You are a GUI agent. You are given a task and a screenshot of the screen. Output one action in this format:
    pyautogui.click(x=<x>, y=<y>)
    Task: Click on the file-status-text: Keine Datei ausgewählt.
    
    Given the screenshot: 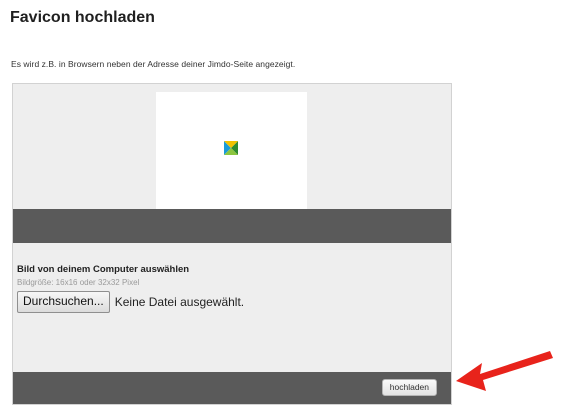 What is the action you would take?
    pyautogui.click(x=179, y=302)
    